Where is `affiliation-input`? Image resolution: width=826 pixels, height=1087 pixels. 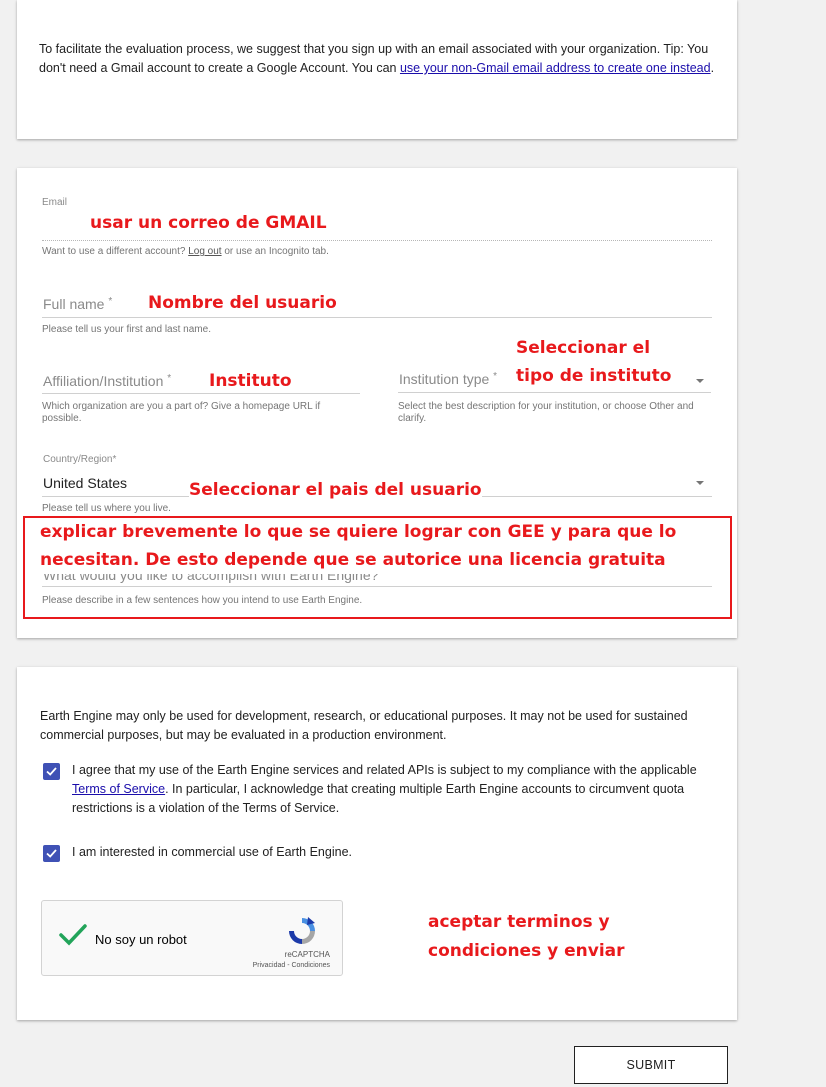 affiliation-input is located at coordinates (201, 393).